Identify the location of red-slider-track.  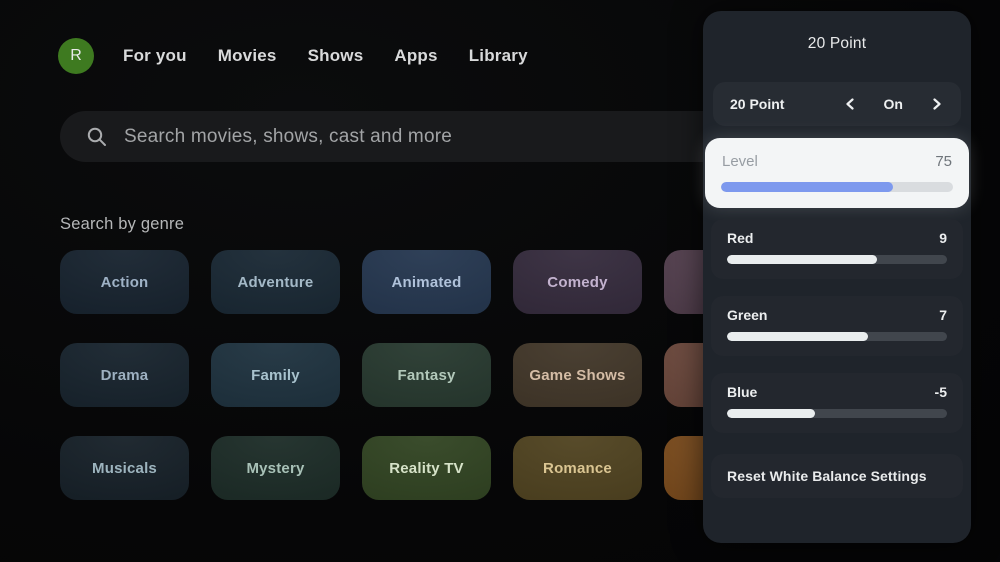
(837, 259).